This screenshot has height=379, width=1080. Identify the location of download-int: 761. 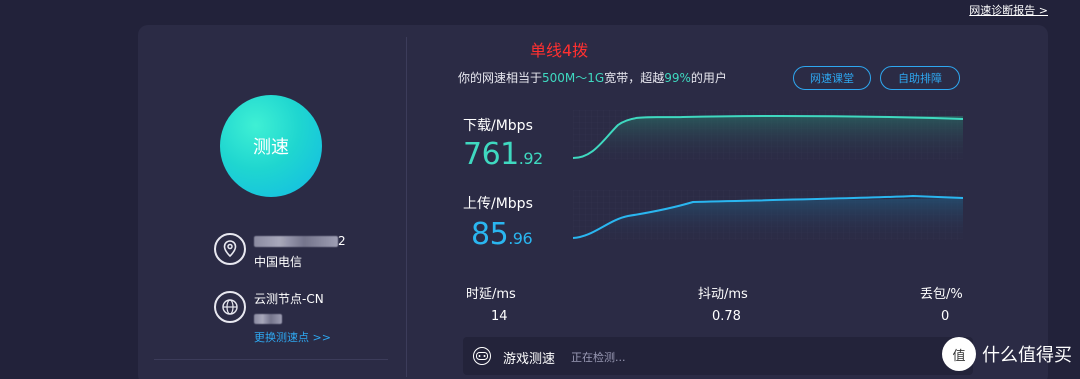
(491, 154).